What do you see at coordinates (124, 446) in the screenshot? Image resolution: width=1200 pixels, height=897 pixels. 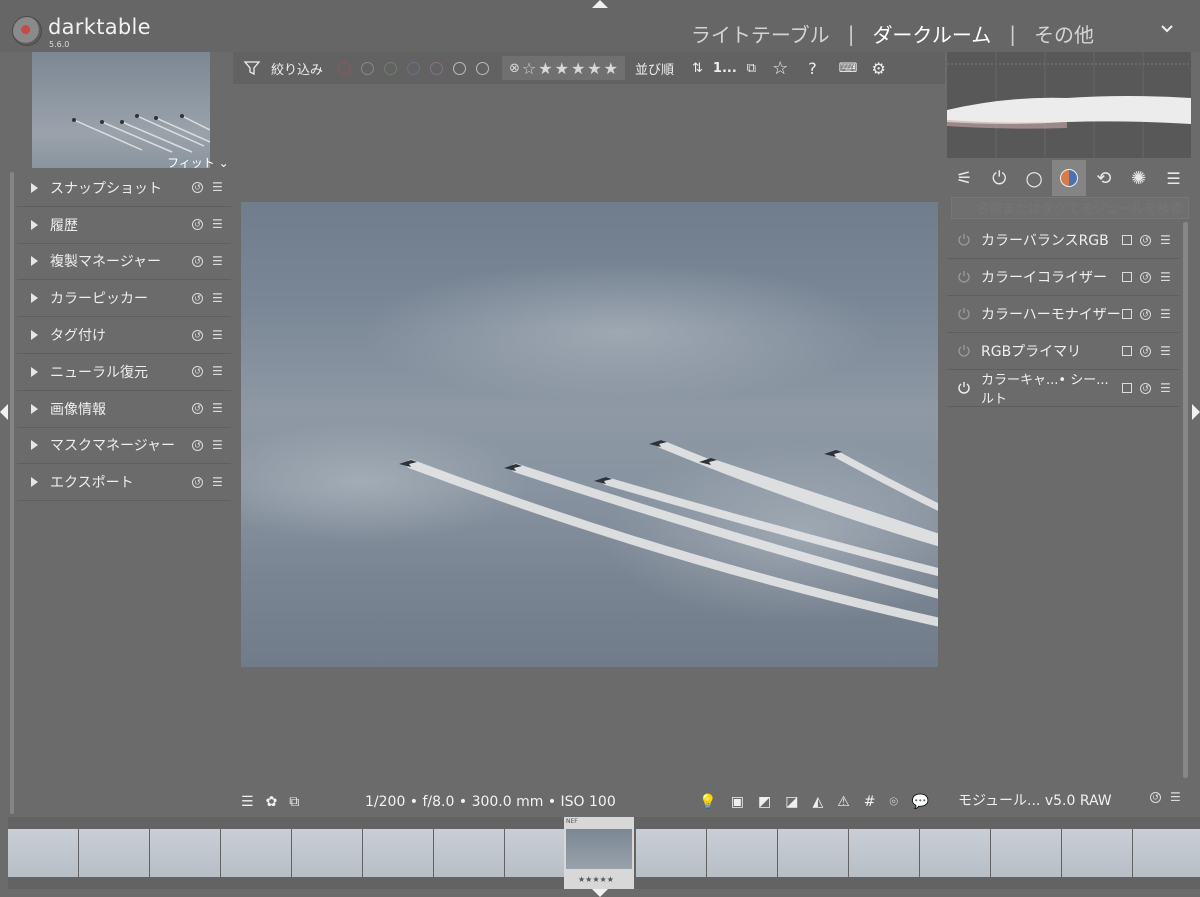 I see `module-mask-manager: マスクマネージャー ↺ ☰` at bounding box center [124, 446].